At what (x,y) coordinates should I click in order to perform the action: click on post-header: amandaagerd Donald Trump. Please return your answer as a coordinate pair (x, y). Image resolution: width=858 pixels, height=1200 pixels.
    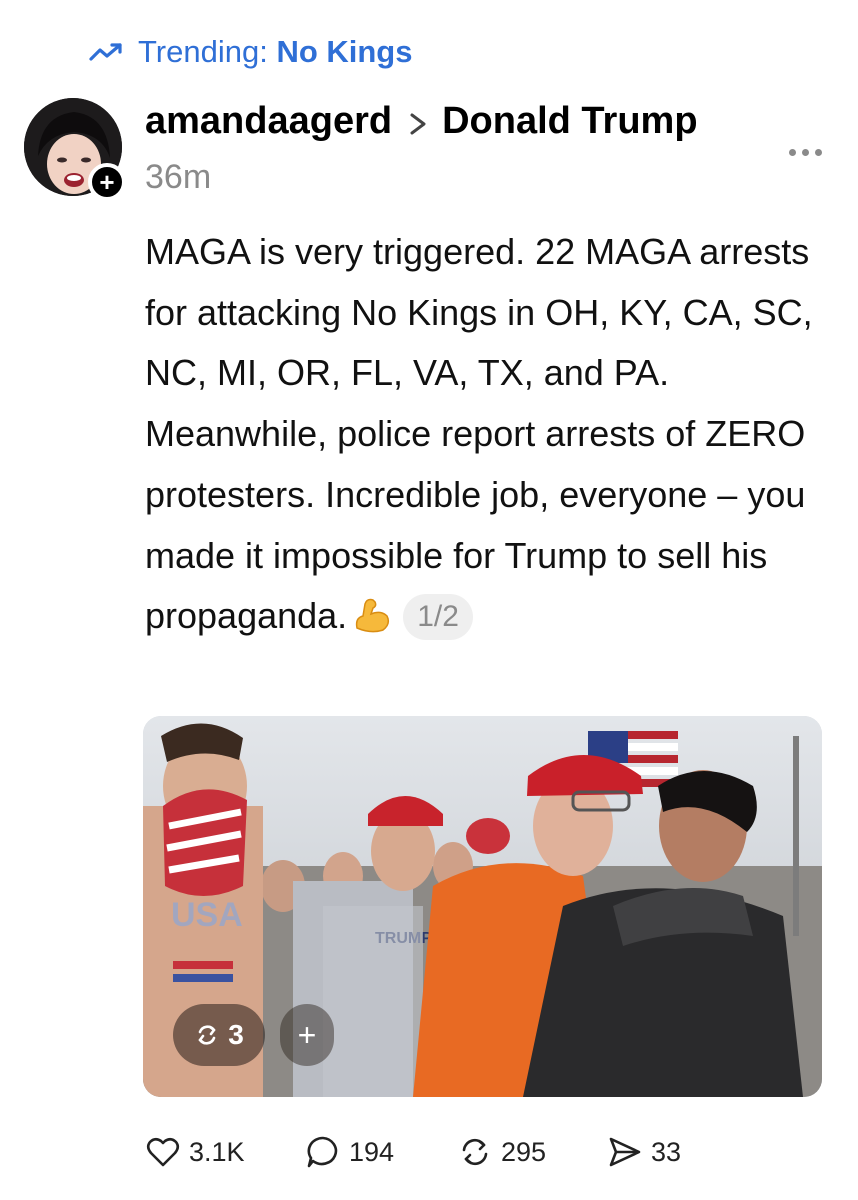
    Looking at the image, I should click on (421, 121).